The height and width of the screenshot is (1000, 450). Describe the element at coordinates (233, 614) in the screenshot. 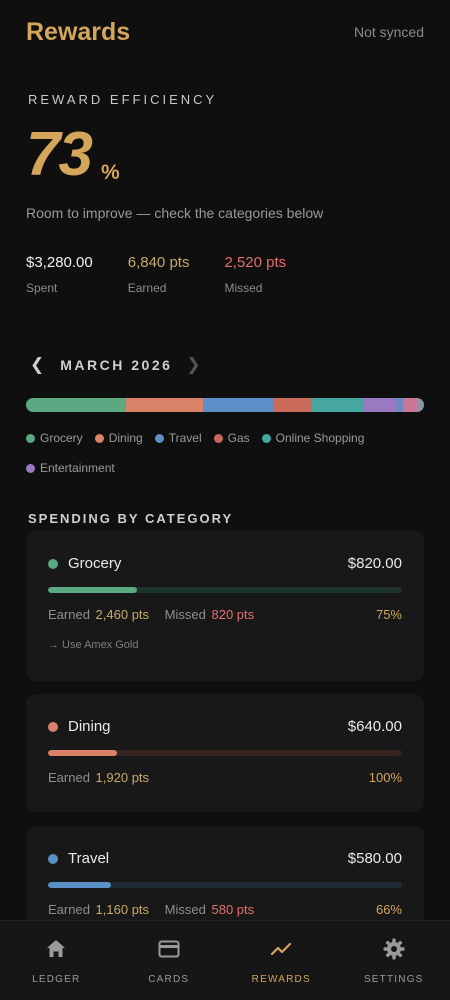

I see `missed-points: 820 pts` at that location.